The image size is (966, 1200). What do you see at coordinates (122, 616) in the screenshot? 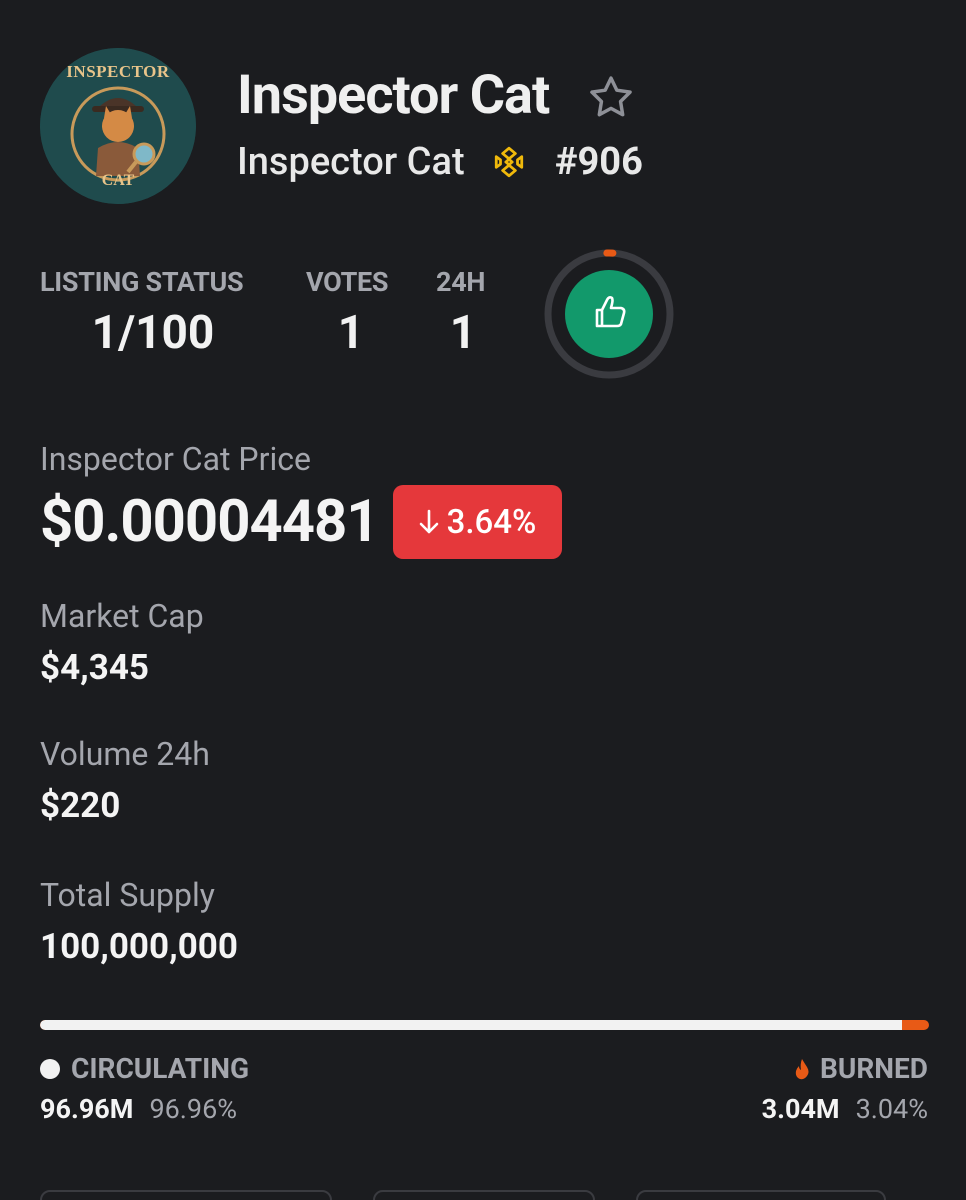
I see `market-cap-label: Market Cap` at bounding box center [122, 616].